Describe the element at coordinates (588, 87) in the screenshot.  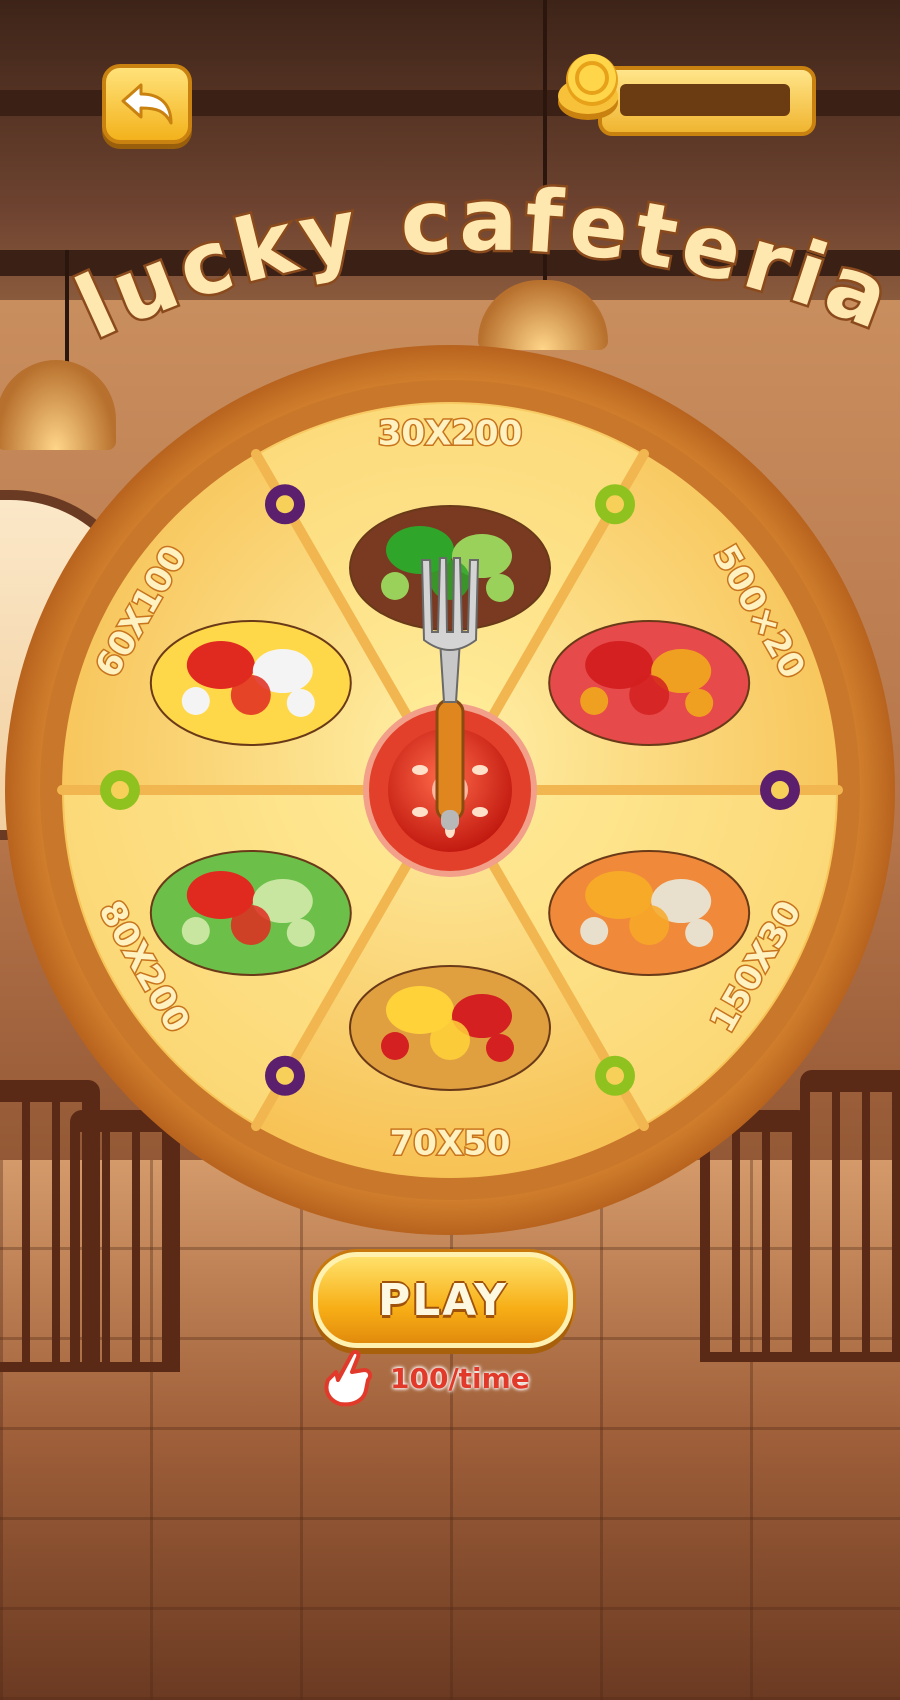
I see `gold-coins-icon` at that location.